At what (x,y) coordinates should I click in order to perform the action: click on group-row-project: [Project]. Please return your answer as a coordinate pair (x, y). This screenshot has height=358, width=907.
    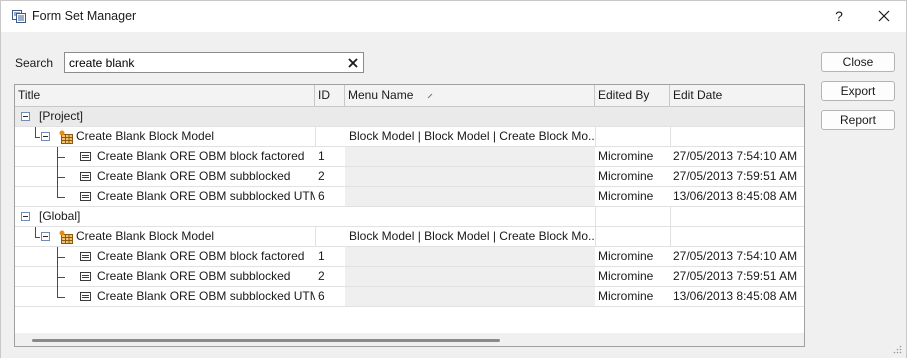
    Looking at the image, I should click on (409, 117).